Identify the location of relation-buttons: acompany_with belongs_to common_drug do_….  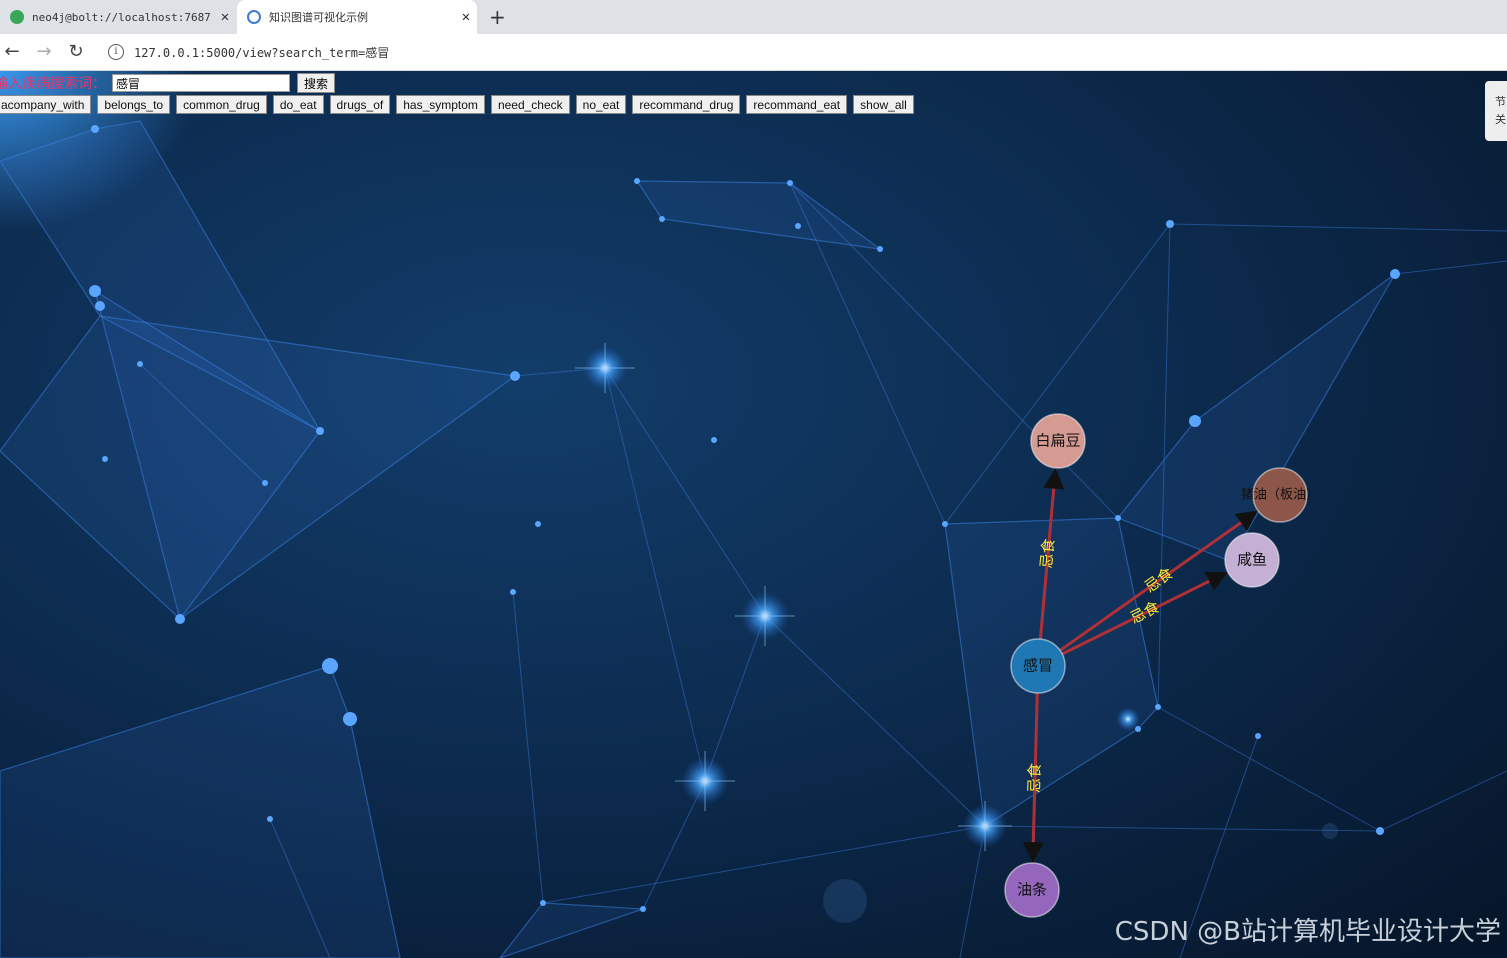
(460, 104).